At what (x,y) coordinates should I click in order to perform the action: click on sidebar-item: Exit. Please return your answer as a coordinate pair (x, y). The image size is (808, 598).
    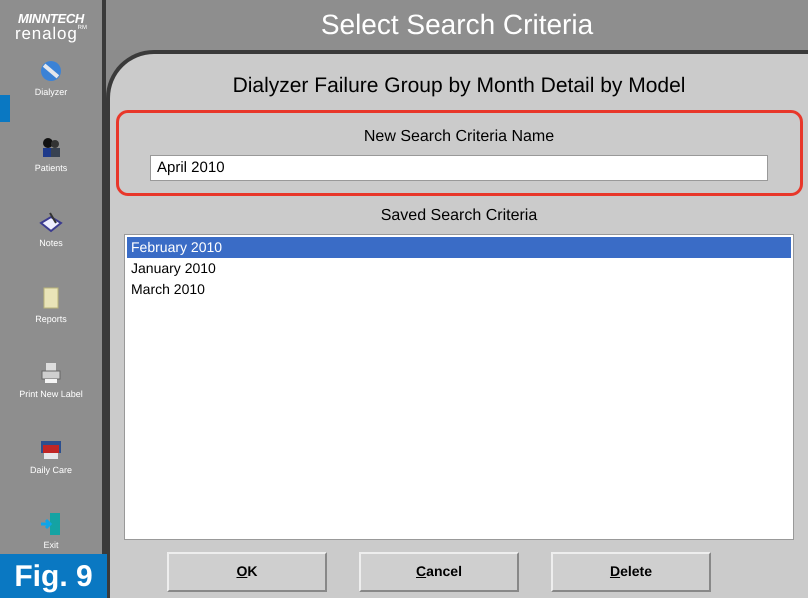
    Looking at the image, I should click on (51, 531).